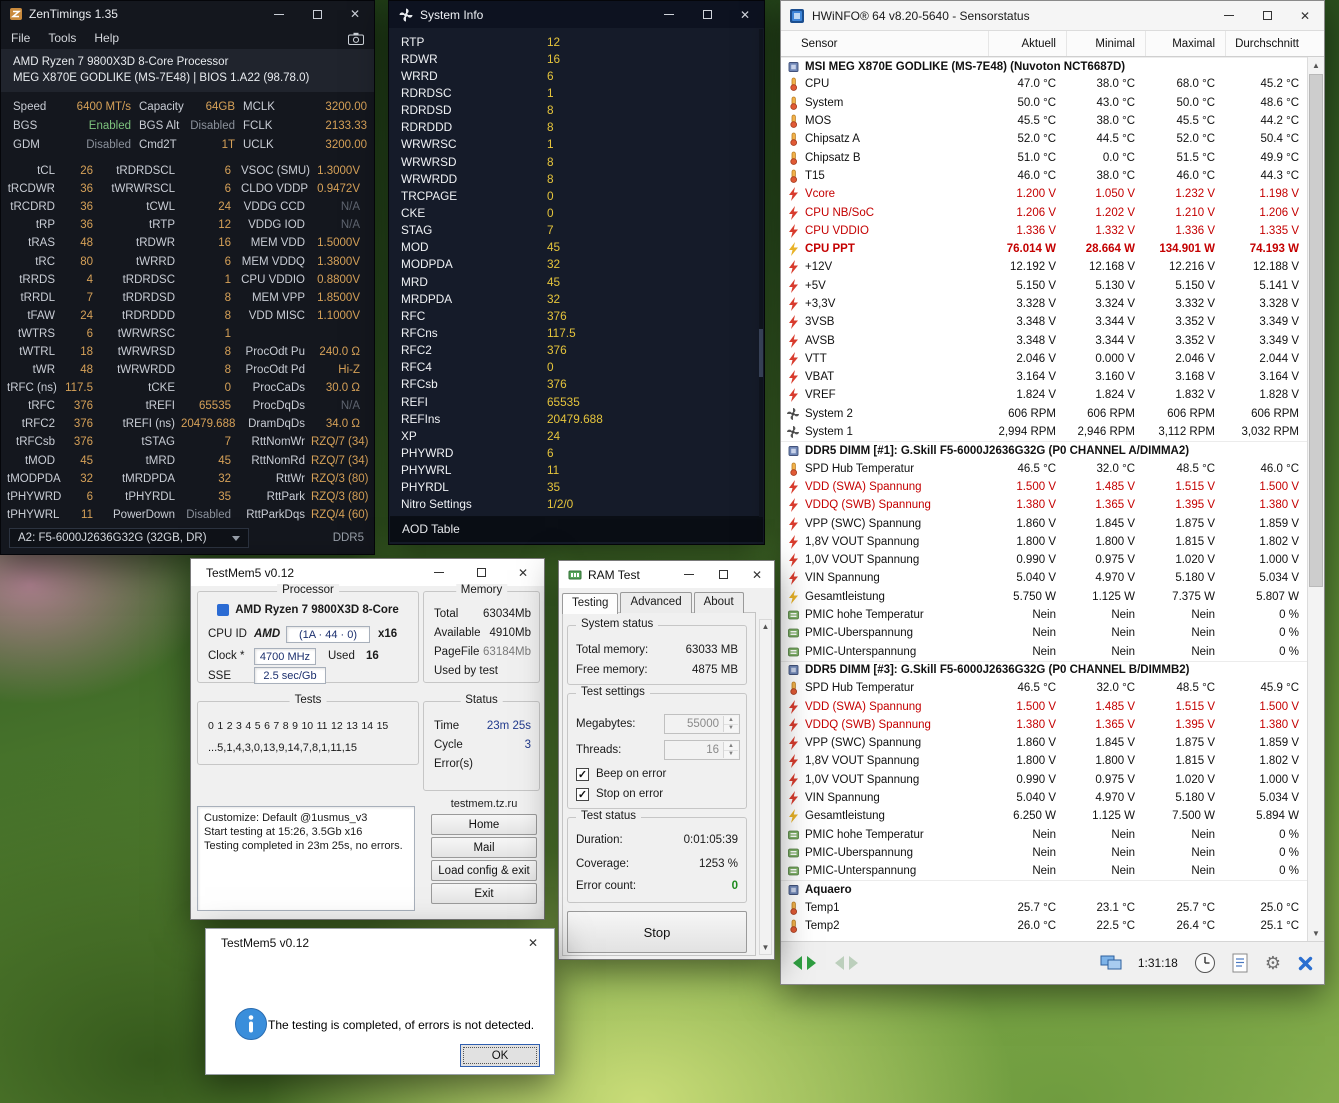 The height and width of the screenshot is (1103, 1339). I want to click on close-sensors-icon, so click(1305, 963).